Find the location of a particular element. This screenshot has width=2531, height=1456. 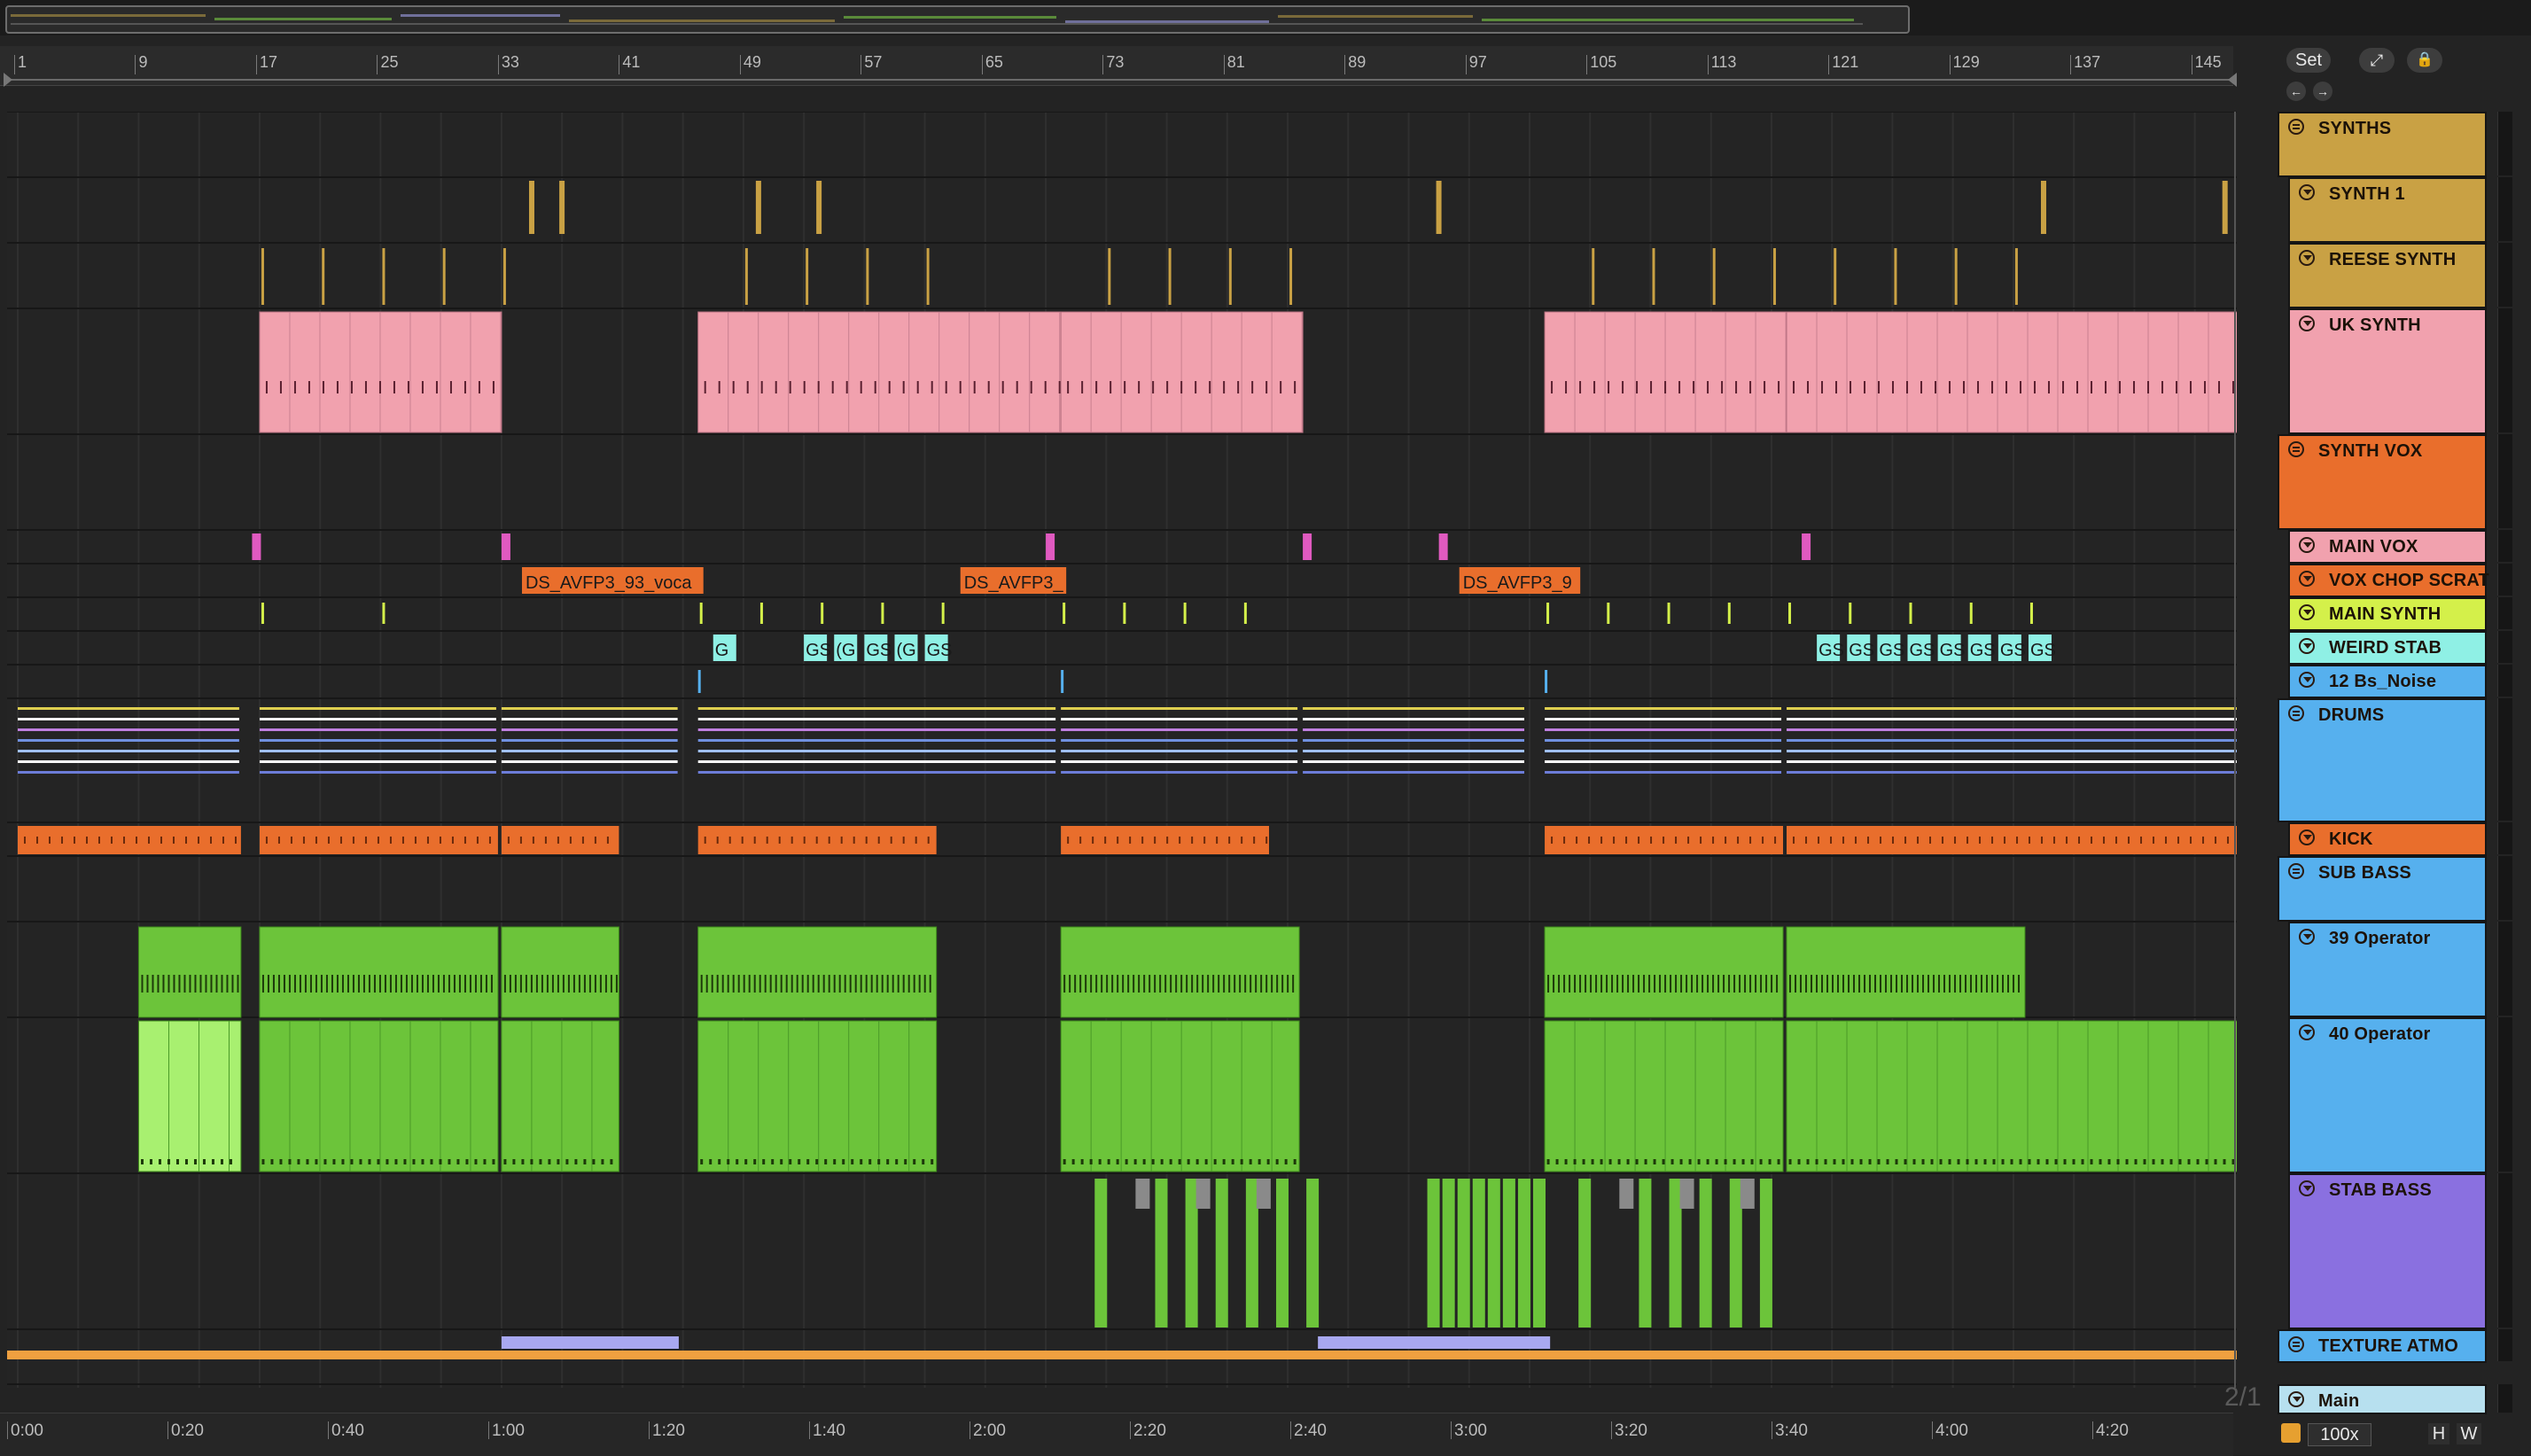

track-header-main-synth: MAIN SYNTH is located at coordinates (2387, 614).